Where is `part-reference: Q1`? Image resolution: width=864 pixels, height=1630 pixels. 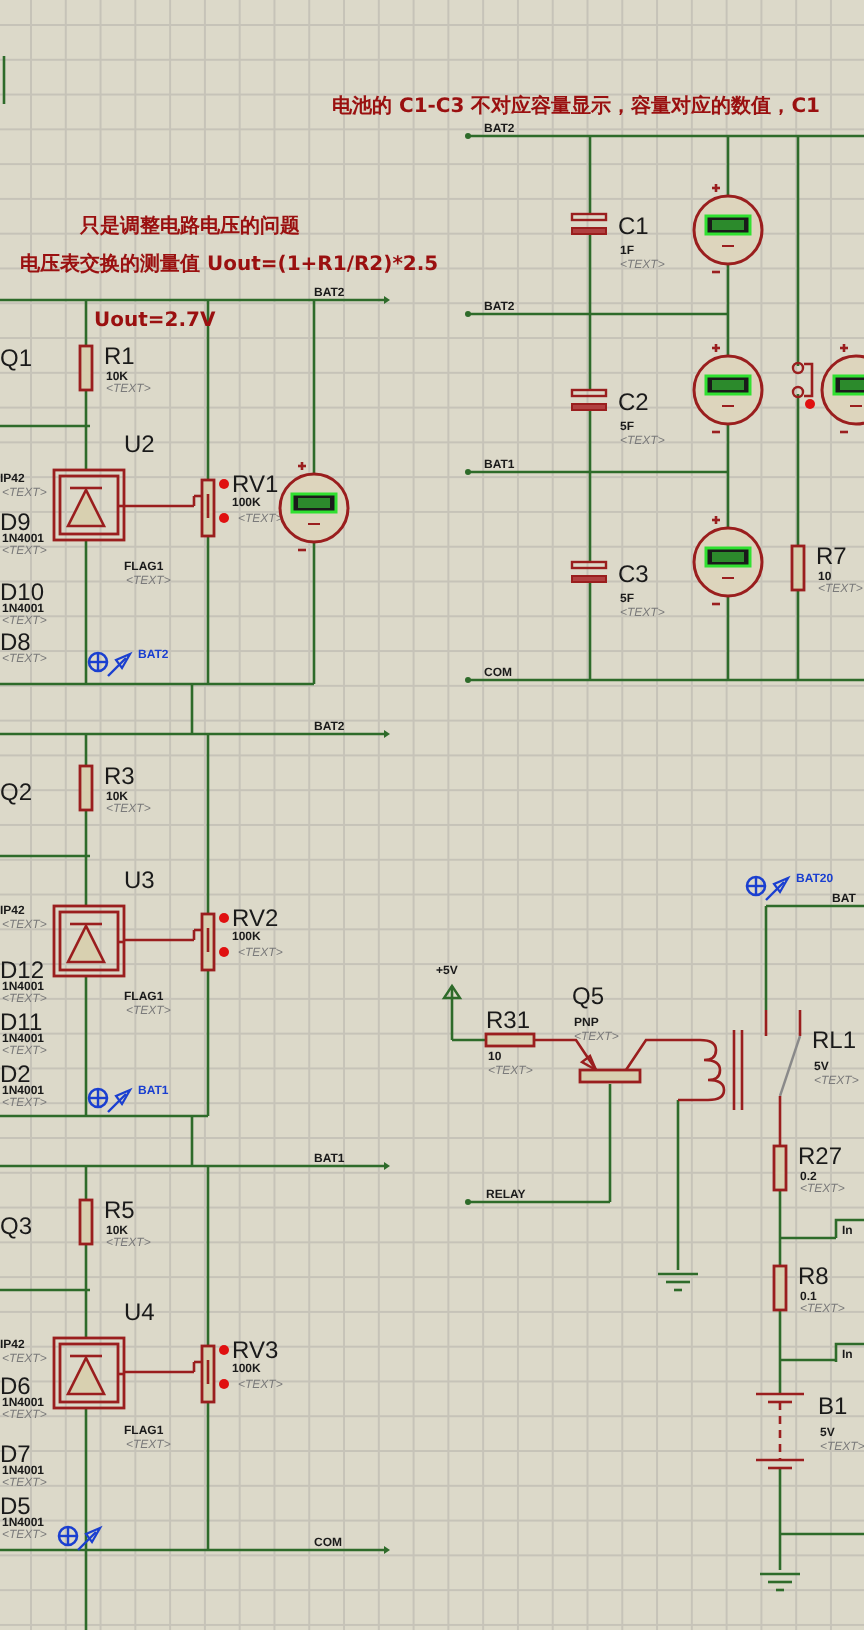
part-reference: Q1 is located at coordinates (16, 358).